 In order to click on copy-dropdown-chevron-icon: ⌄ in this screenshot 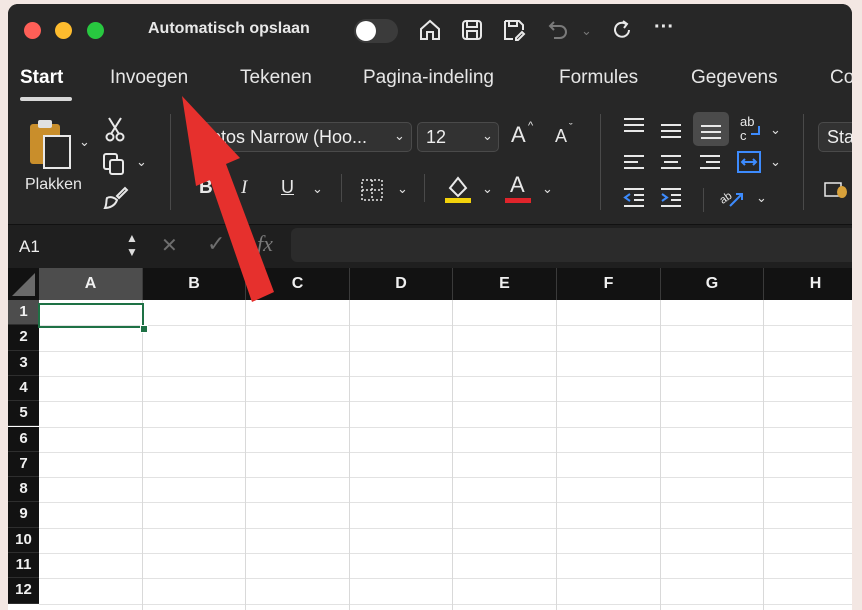, I will do `click(141, 162)`.